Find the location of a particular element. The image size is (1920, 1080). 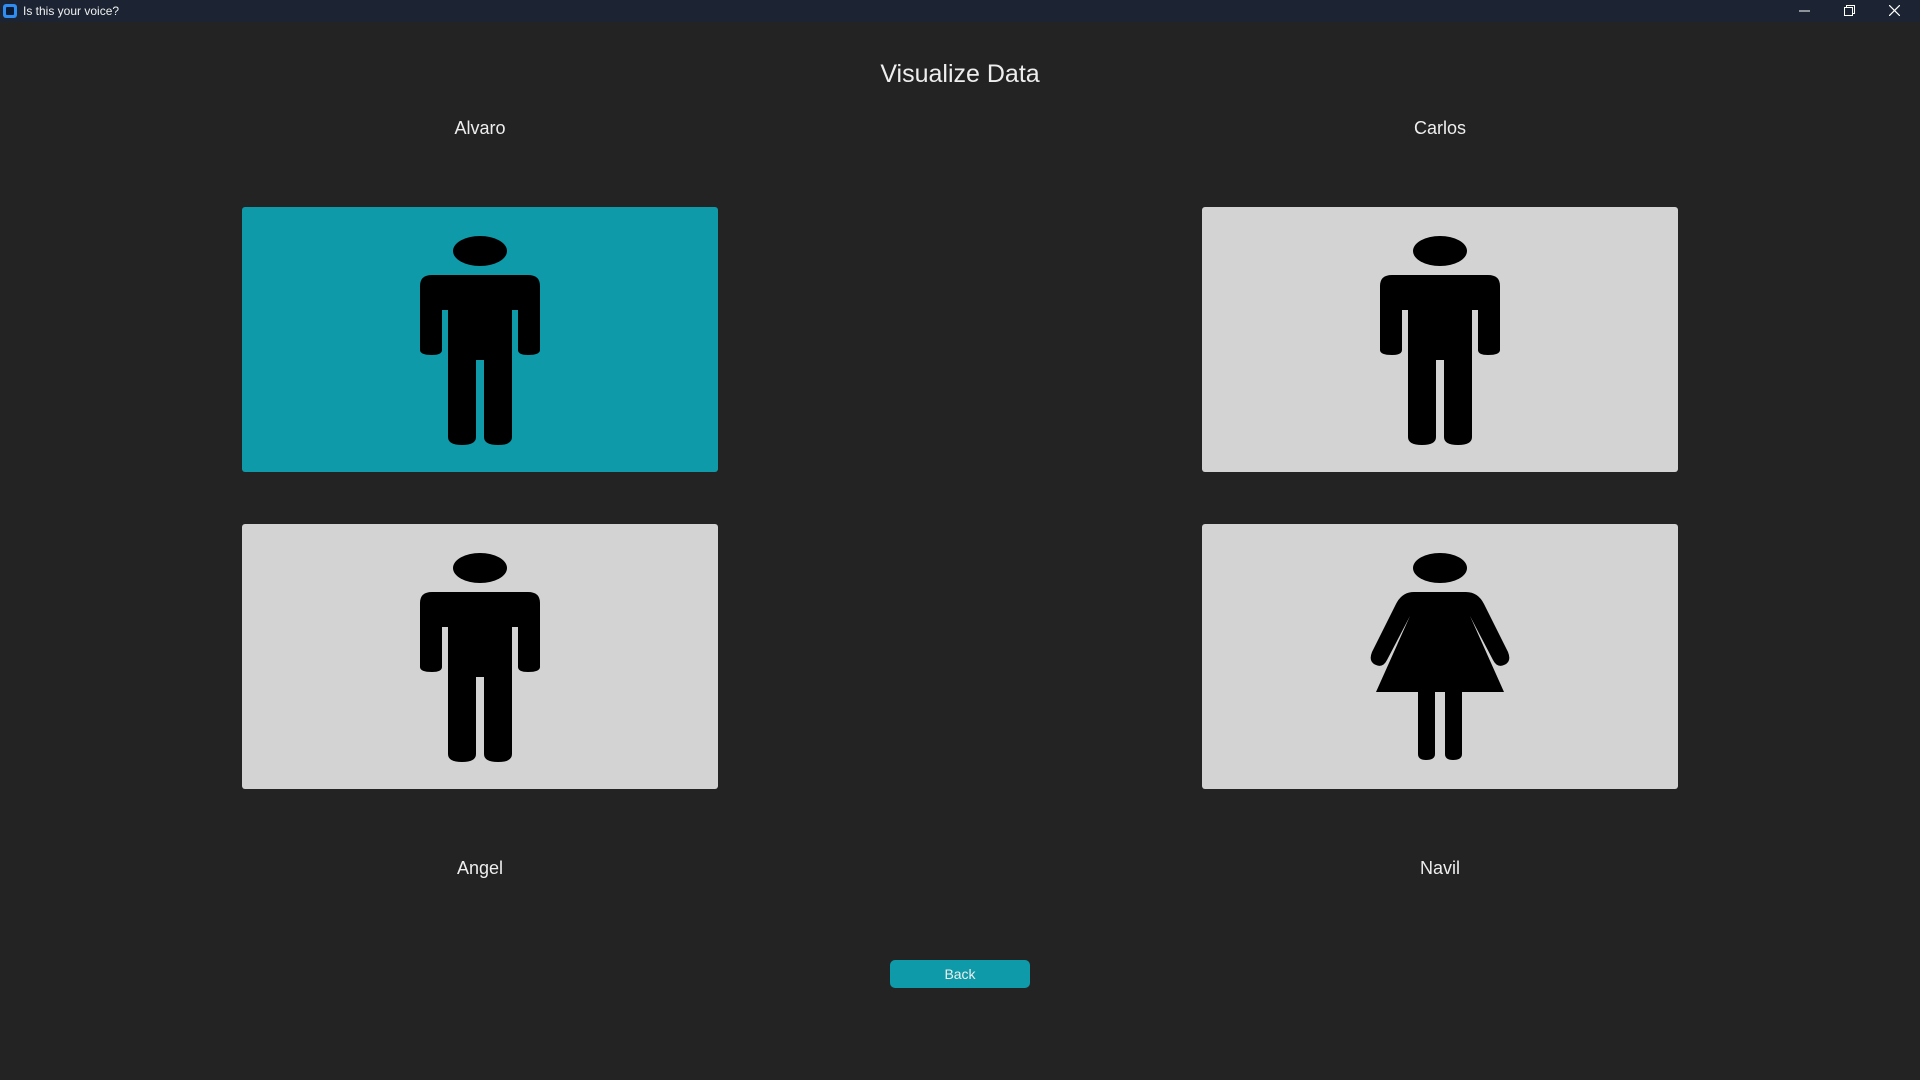

app-icon is located at coordinates (10, 11).